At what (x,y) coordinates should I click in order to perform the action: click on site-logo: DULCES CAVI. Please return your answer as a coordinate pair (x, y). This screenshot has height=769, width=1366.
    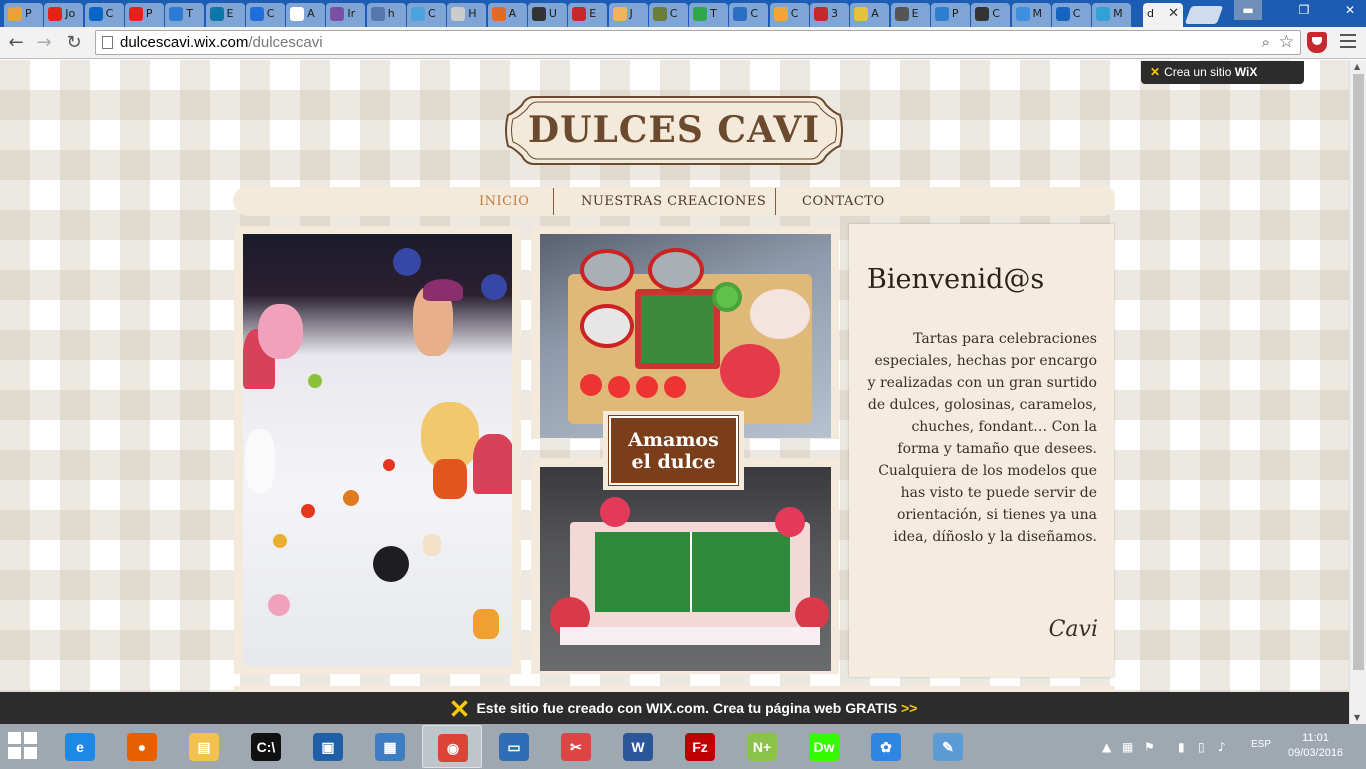
    Looking at the image, I should click on (674, 130).